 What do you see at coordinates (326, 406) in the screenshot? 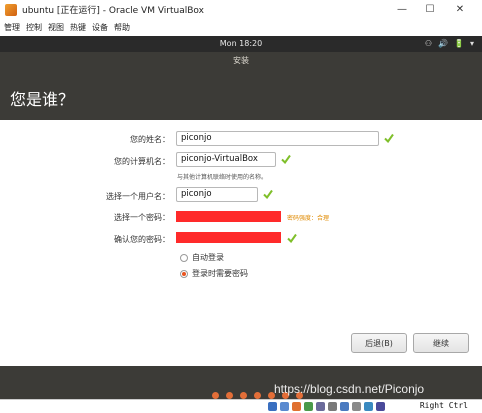
I see `status-icons` at bounding box center [326, 406].